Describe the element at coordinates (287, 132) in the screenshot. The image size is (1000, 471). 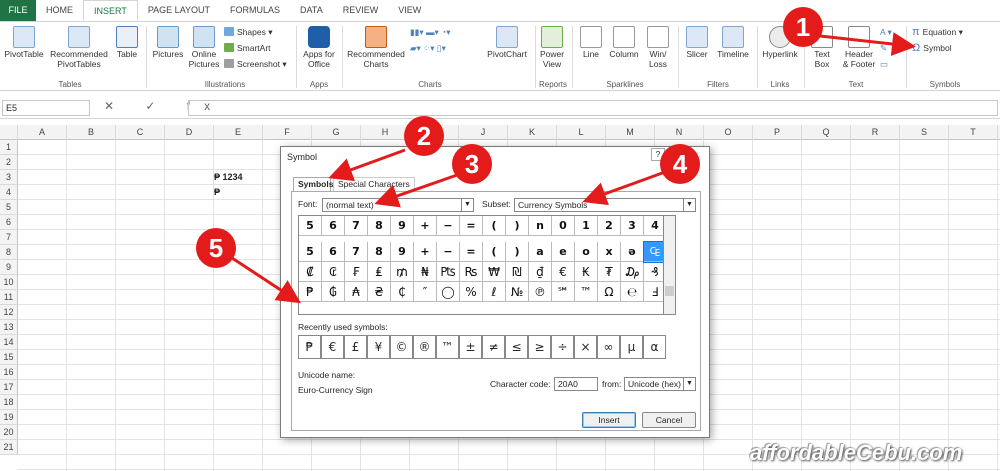
I see `column-header: F` at that location.